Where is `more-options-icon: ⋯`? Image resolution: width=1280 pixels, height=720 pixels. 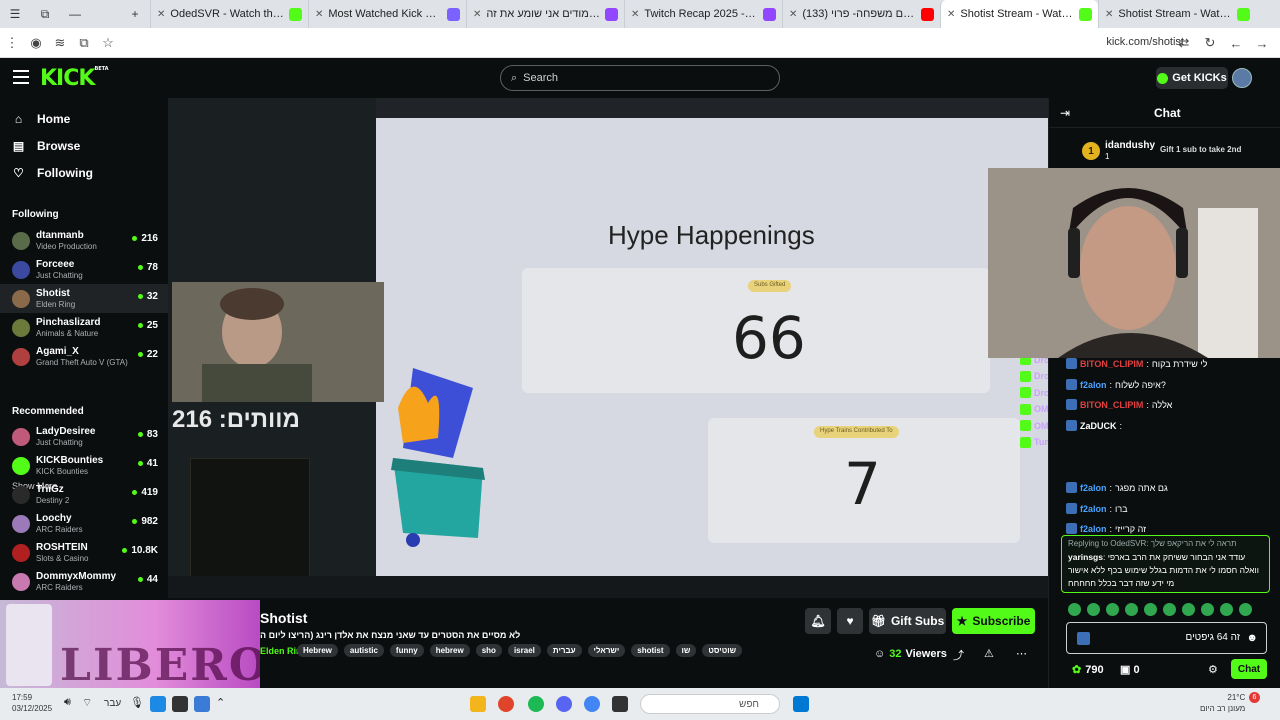 more-options-icon: ⋯ is located at coordinates (1021, 653).